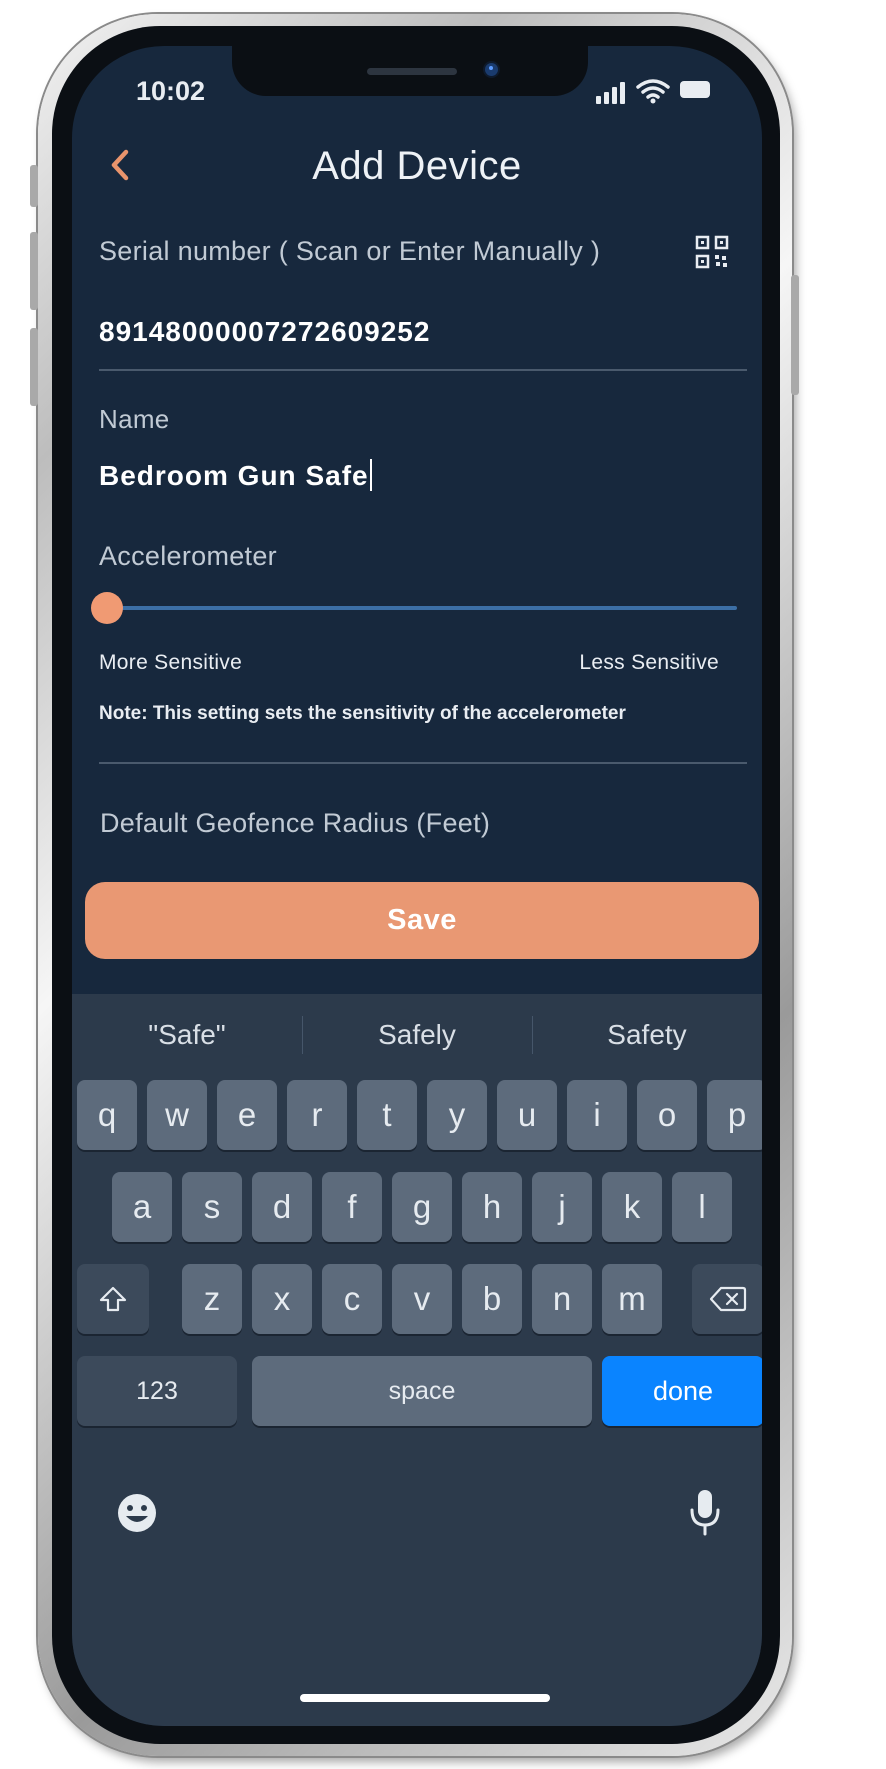 The height and width of the screenshot is (1769, 886). I want to click on less-sensitive-label: Less Sensitive, so click(649, 662).